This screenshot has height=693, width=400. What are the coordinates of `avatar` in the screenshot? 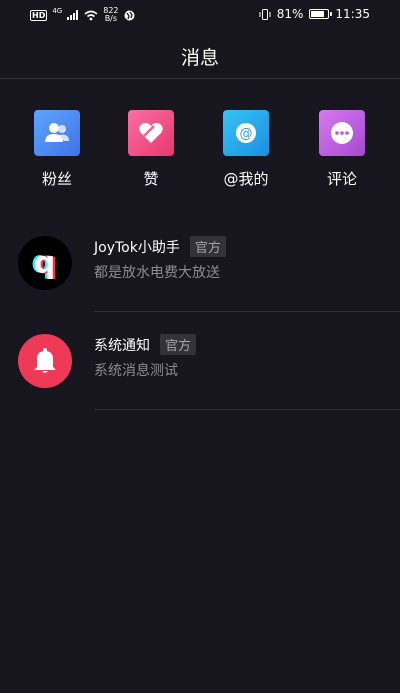 It's located at (45, 361).